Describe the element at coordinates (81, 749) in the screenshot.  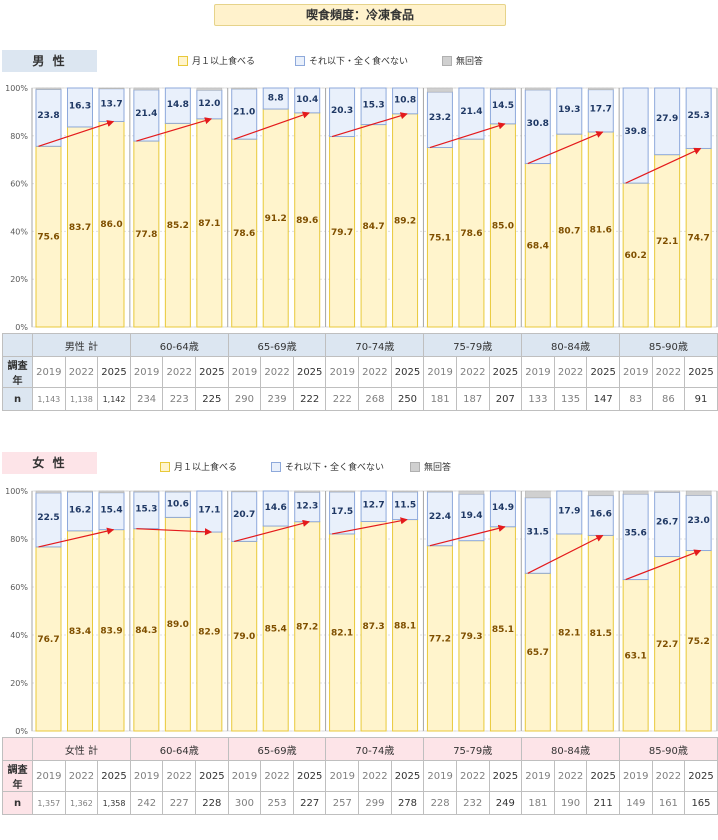
I see `group-header: 女性 計` at that location.